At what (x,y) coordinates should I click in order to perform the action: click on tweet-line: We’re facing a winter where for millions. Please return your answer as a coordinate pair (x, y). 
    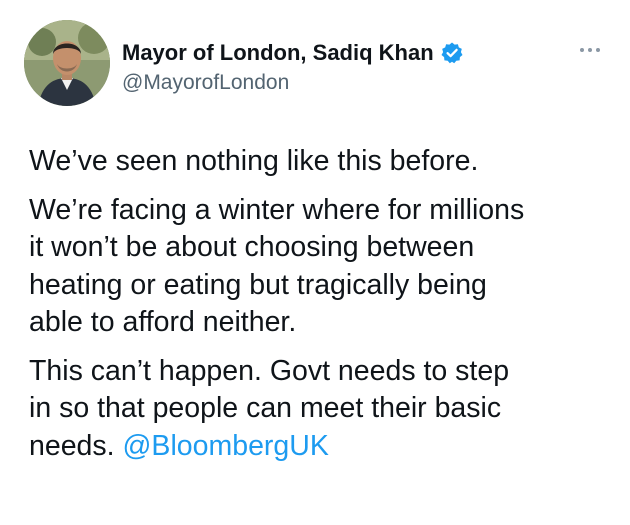
    Looking at the image, I should click on (277, 209).